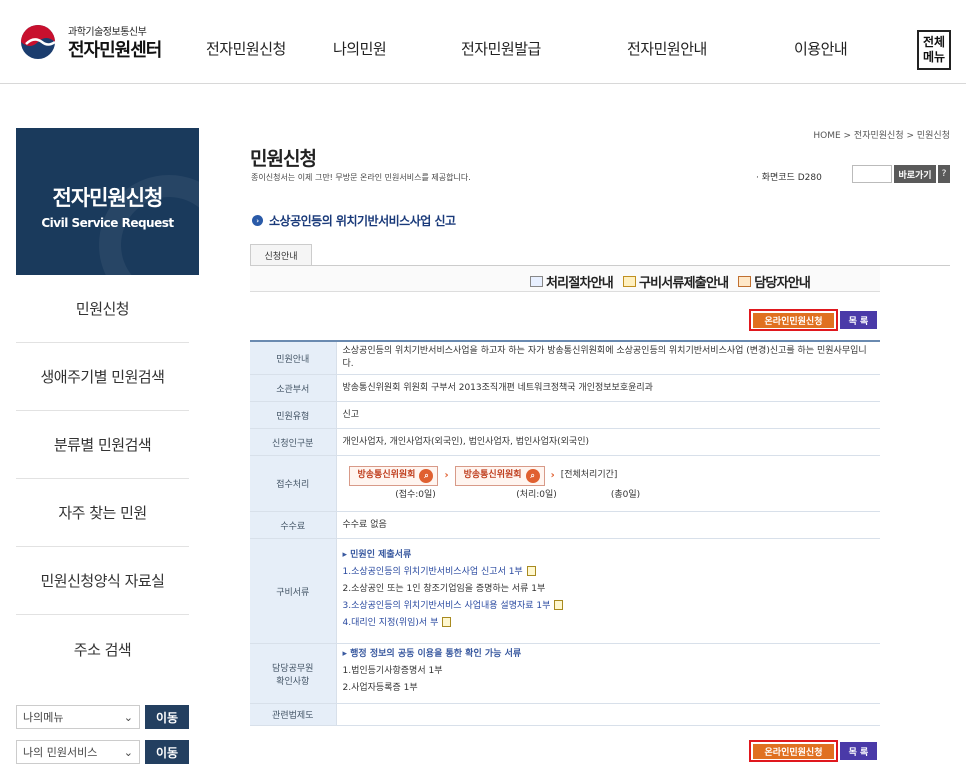  What do you see at coordinates (102, 309) in the screenshot?
I see `sidebar-item-apply: 민원신청` at bounding box center [102, 309].